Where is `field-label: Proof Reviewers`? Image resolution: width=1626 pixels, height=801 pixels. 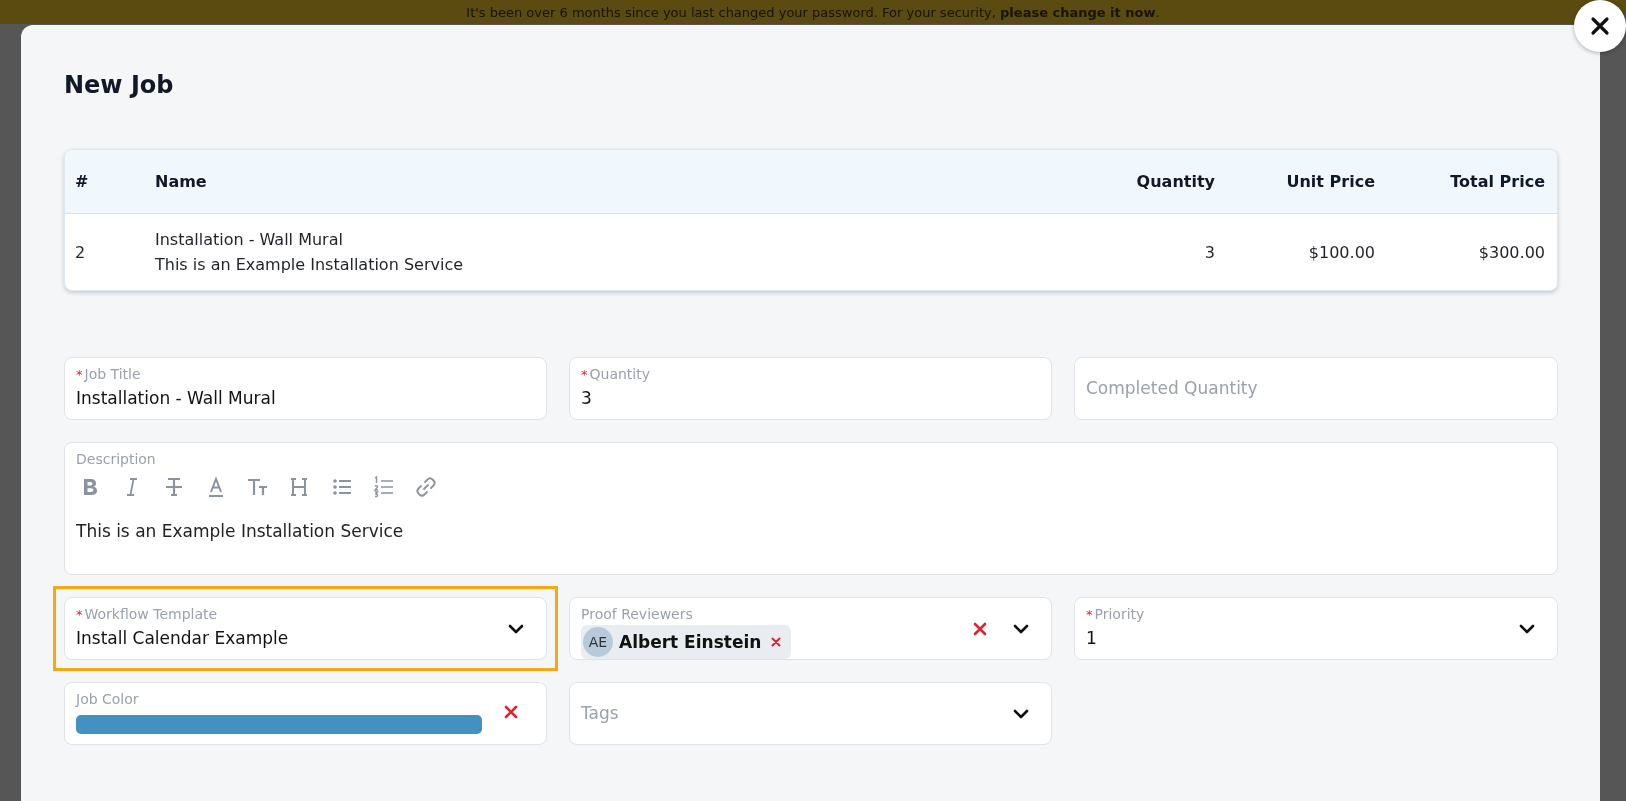
field-label: Proof Reviewers is located at coordinates (637, 614).